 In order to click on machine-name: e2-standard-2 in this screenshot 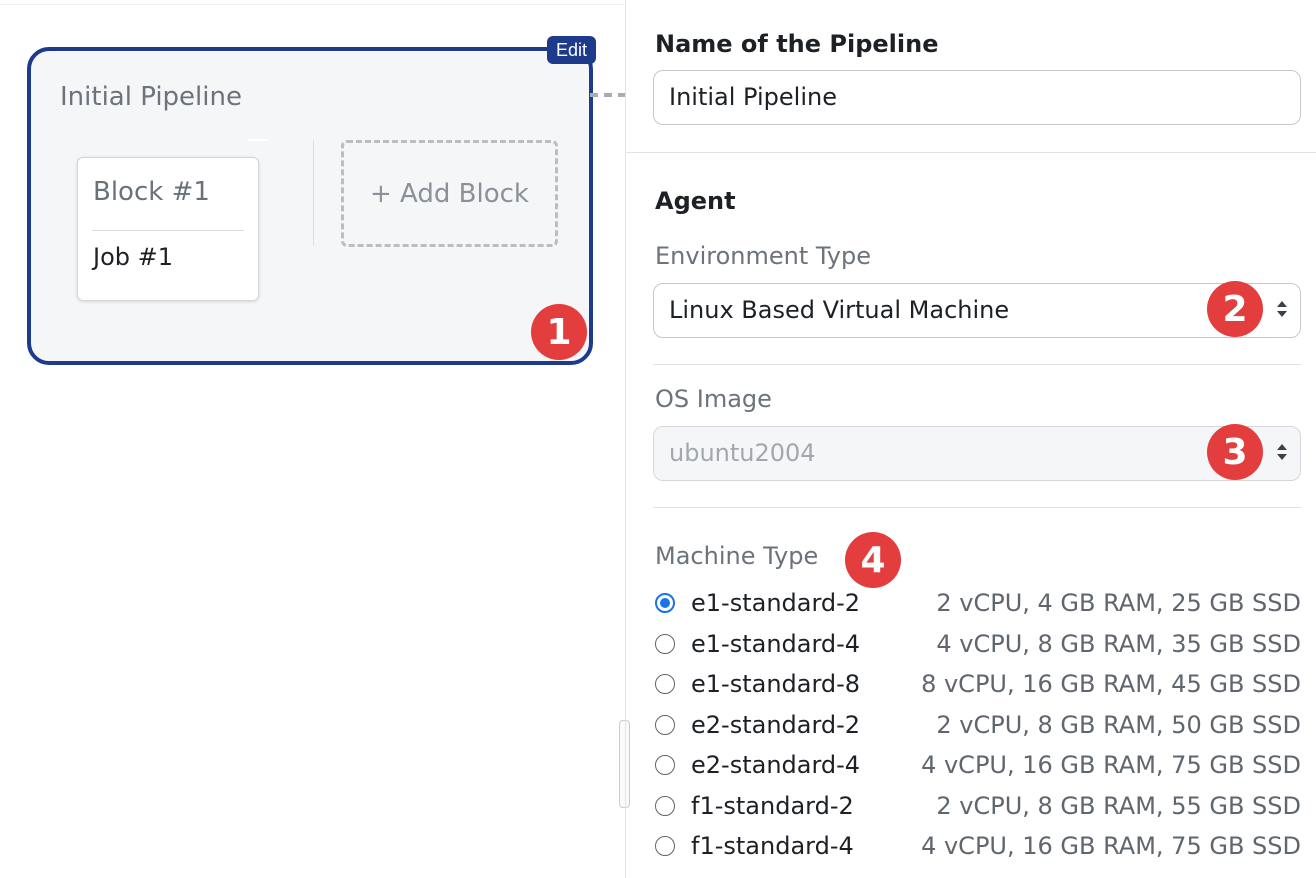, I will do `click(775, 725)`.